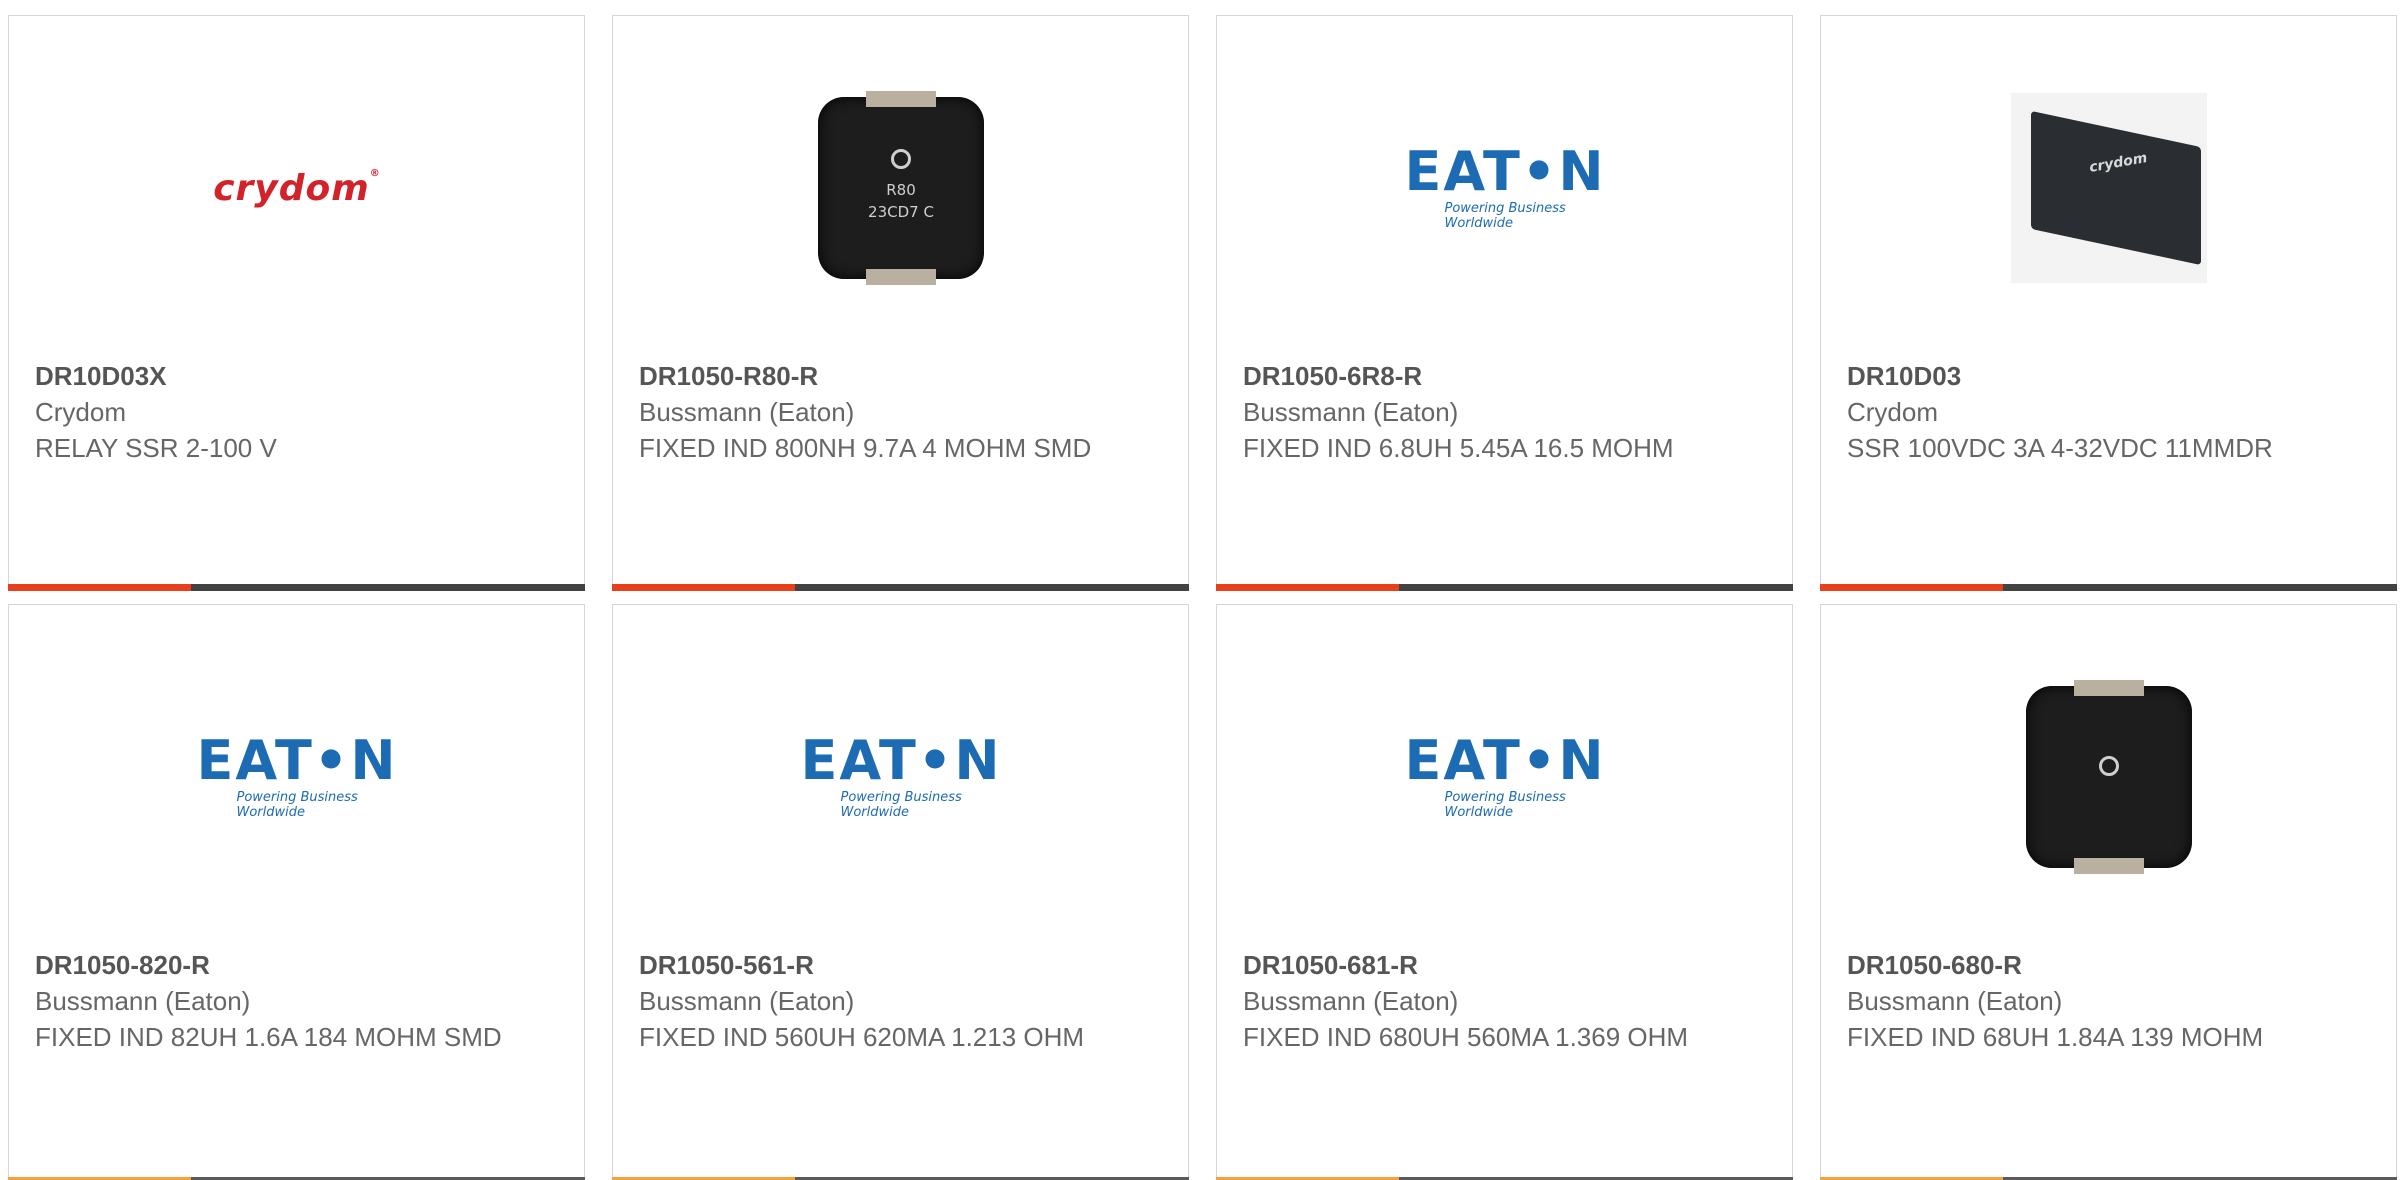 The image size is (2400, 1180). I want to click on crydom-logo: crydom®, so click(297, 188).